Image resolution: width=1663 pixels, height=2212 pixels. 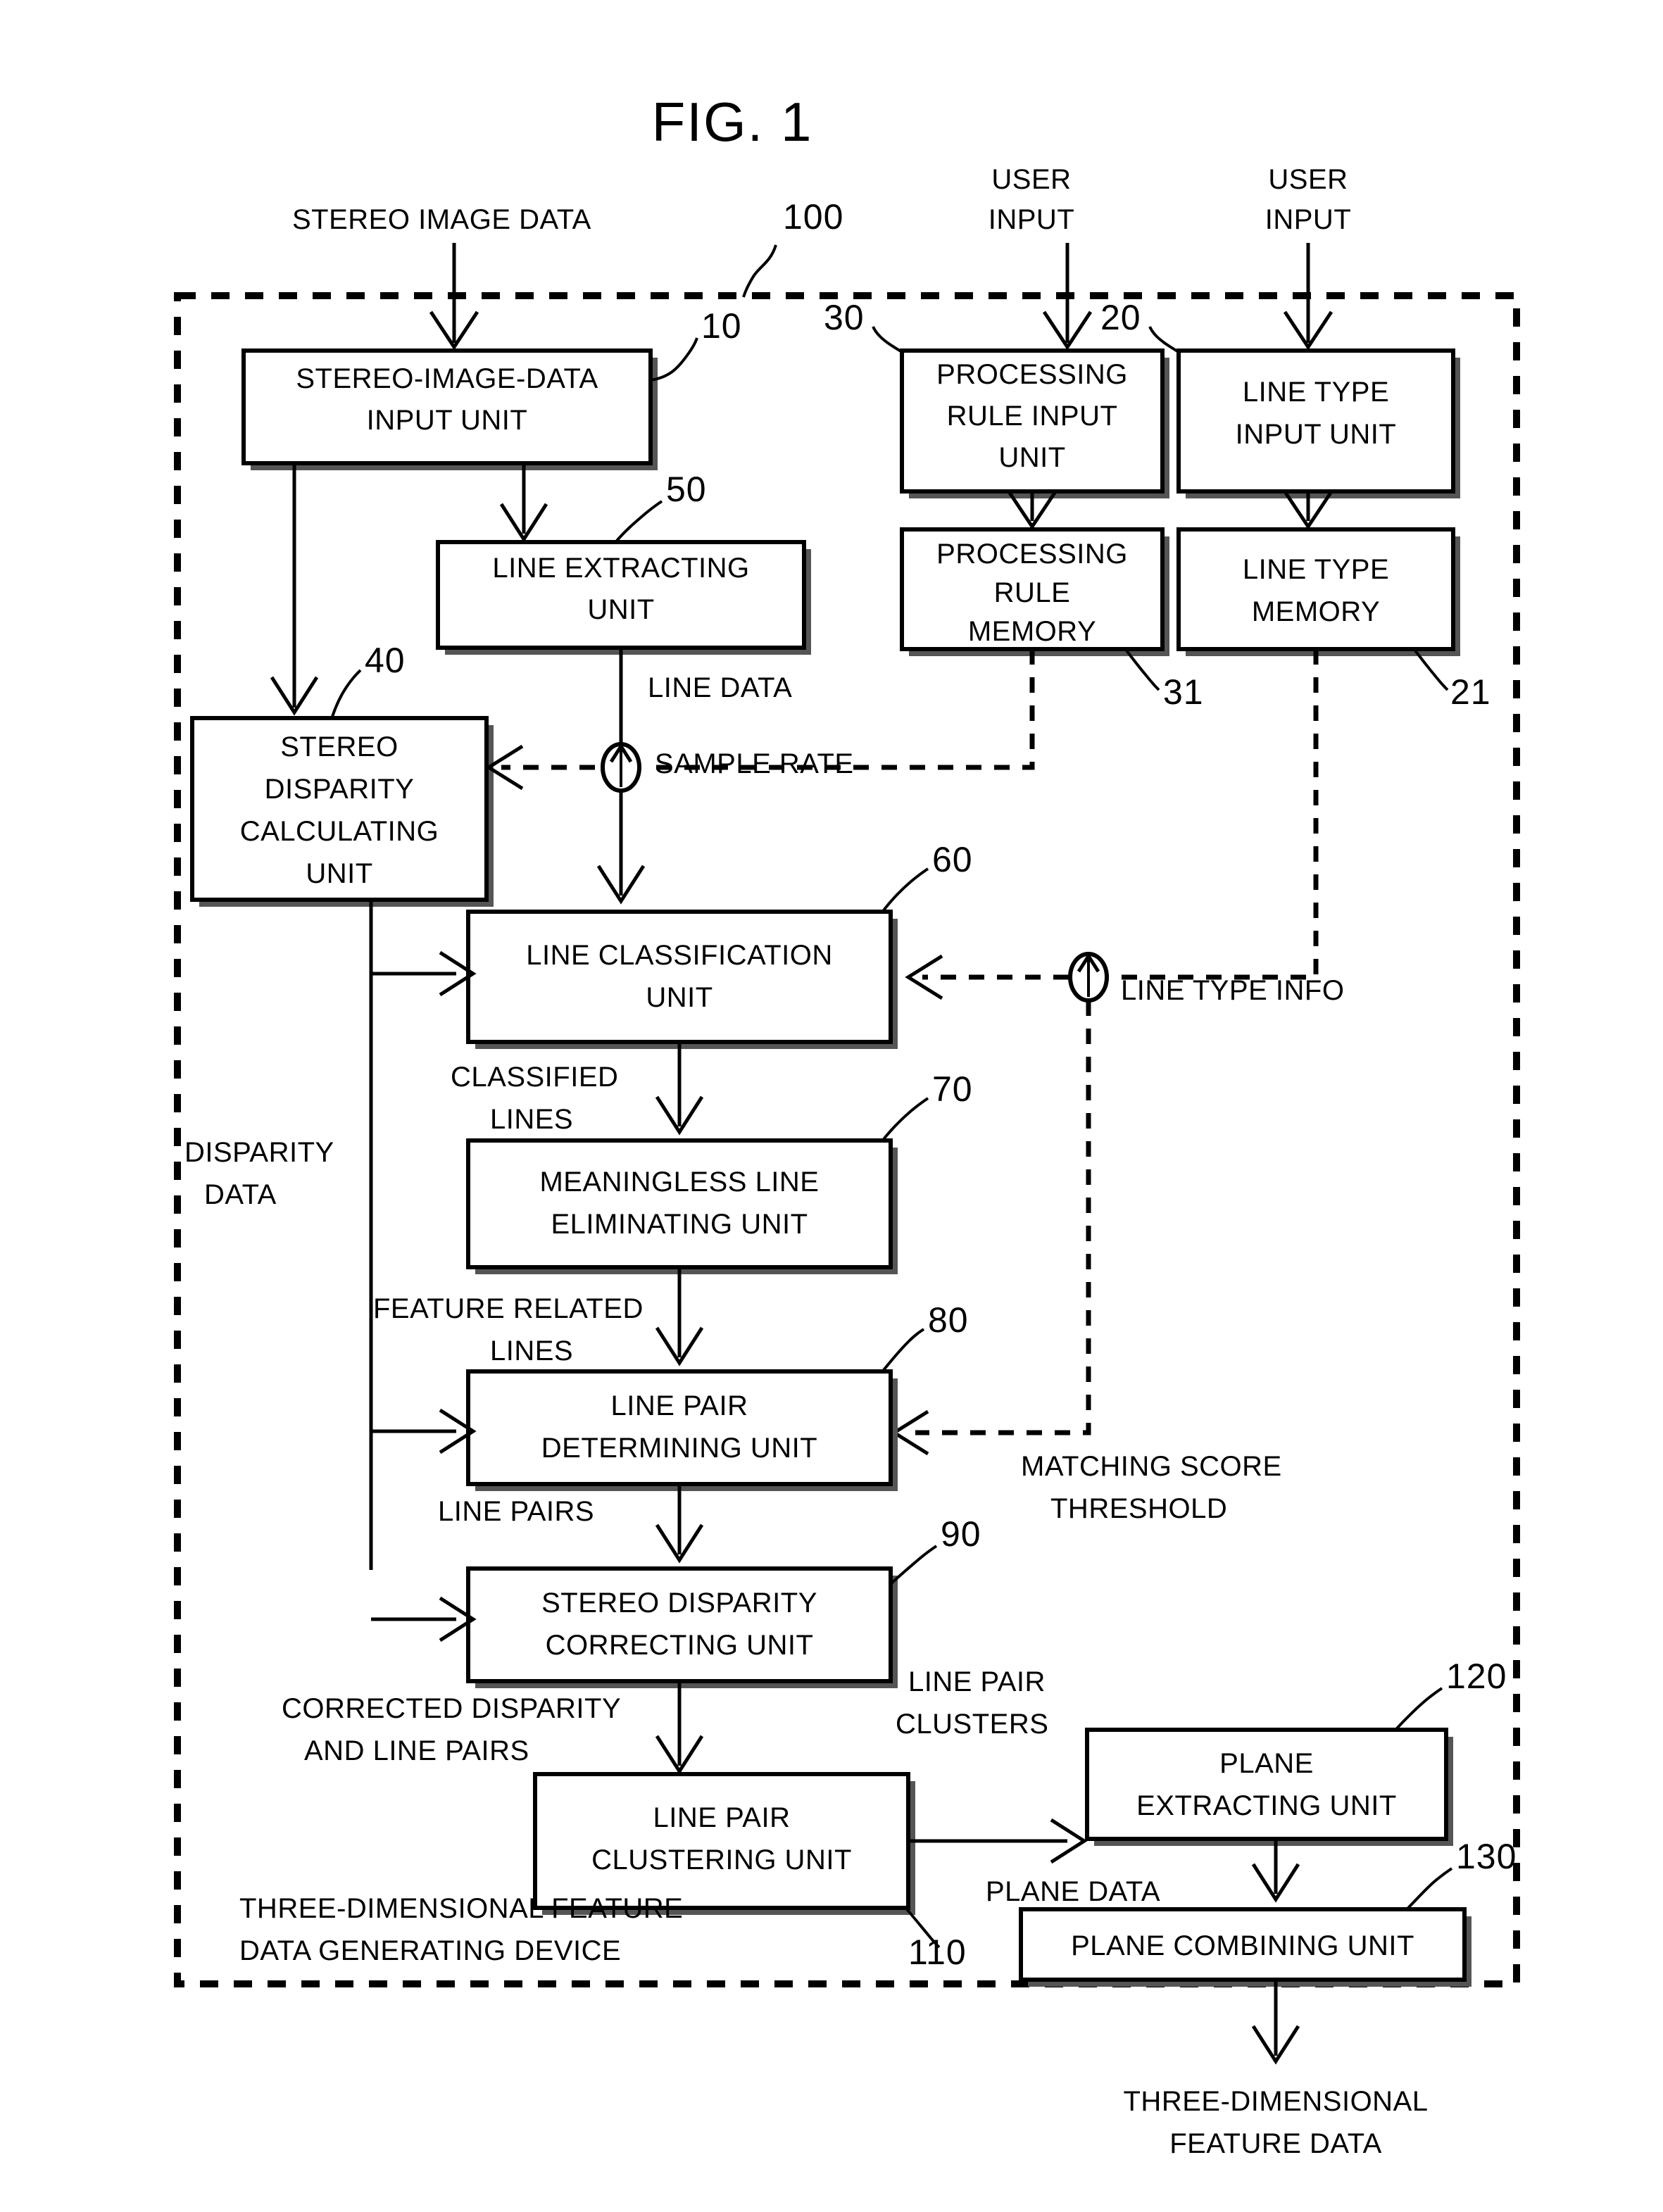 I want to click on ref-number-90: 90, so click(x=961, y=1534).